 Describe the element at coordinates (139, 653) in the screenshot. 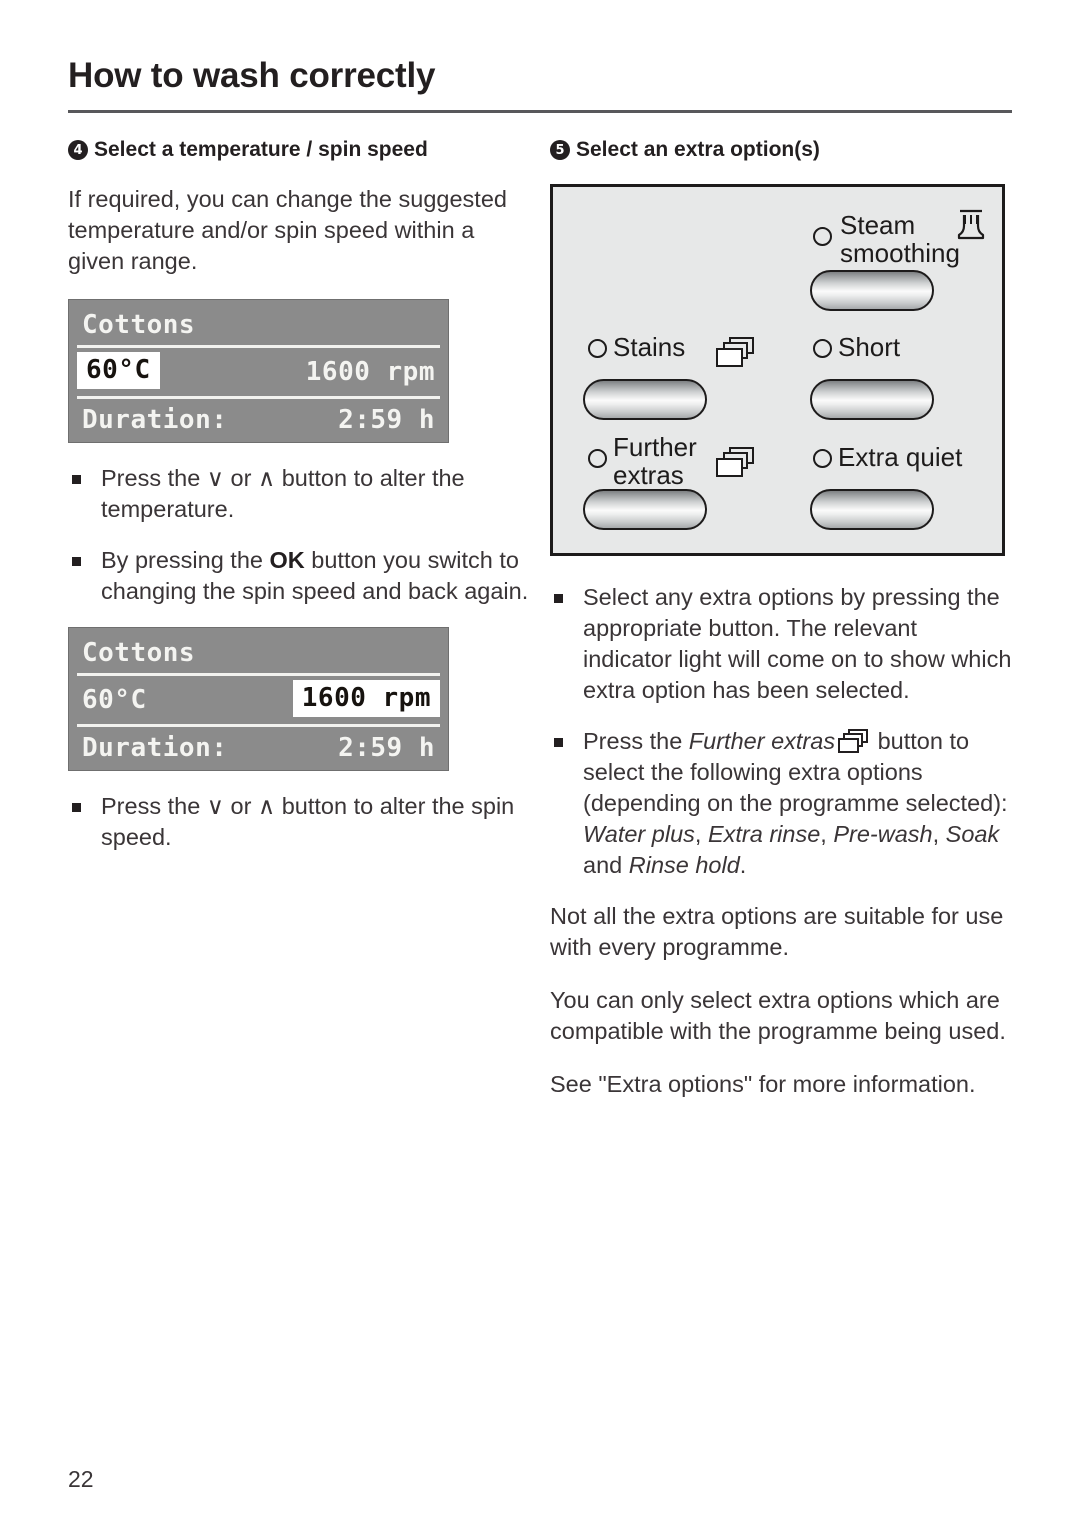

I see `lcd2-programme: Cottons` at that location.